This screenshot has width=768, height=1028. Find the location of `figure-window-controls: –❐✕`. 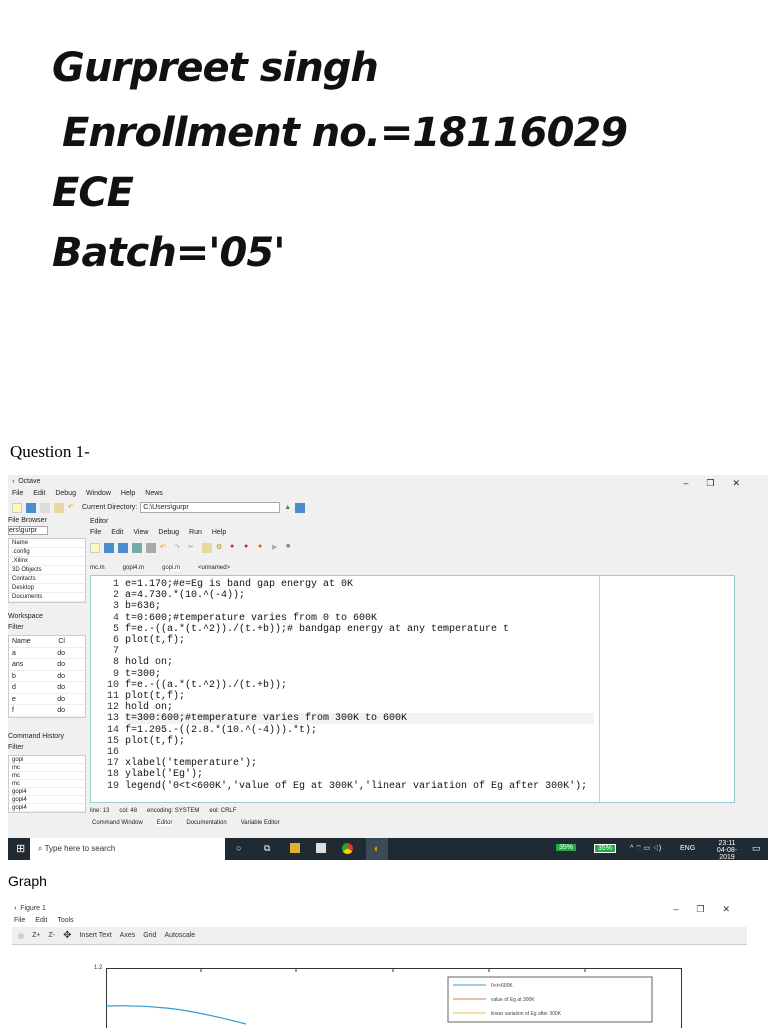

figure-window-controls: –❐✕ is located at coordinates (710, 909).